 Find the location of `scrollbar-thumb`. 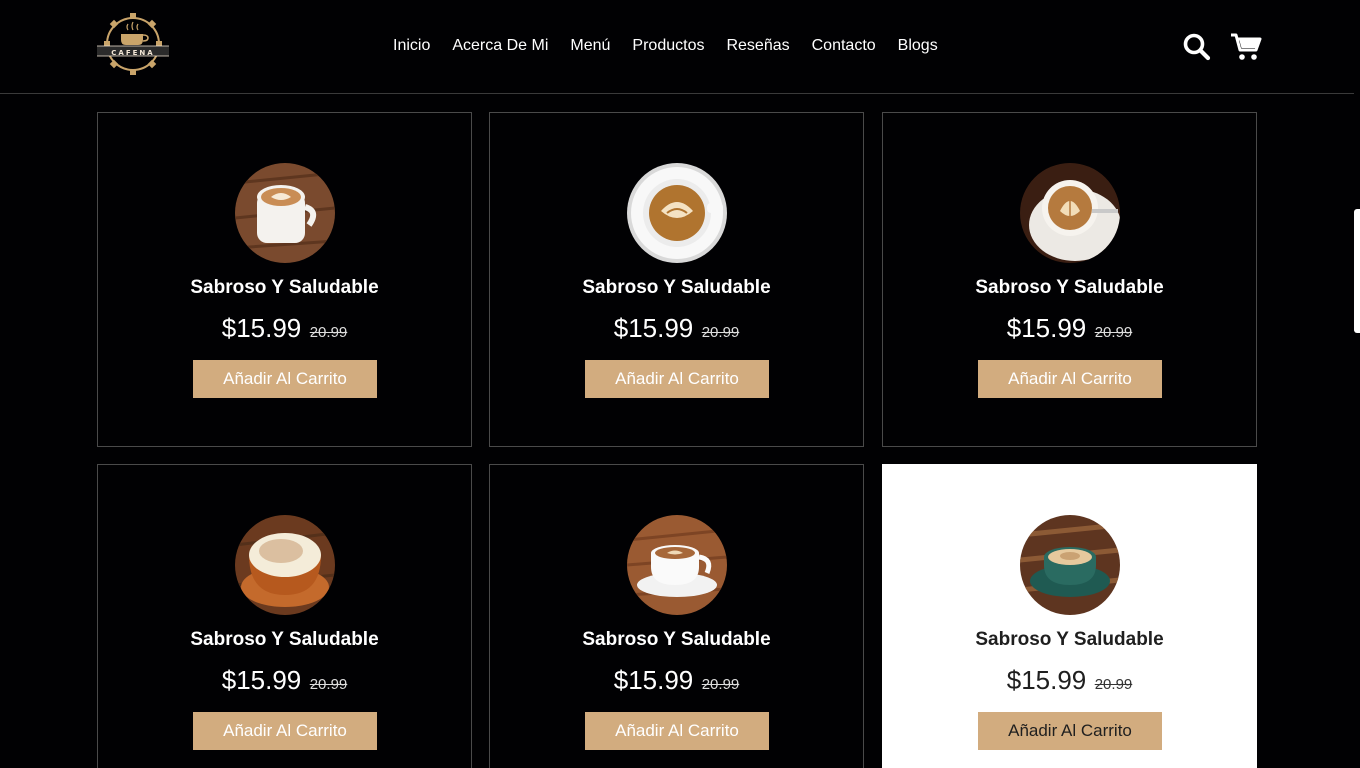

scrollbar-thumb is located at coordinates (1357, 271).